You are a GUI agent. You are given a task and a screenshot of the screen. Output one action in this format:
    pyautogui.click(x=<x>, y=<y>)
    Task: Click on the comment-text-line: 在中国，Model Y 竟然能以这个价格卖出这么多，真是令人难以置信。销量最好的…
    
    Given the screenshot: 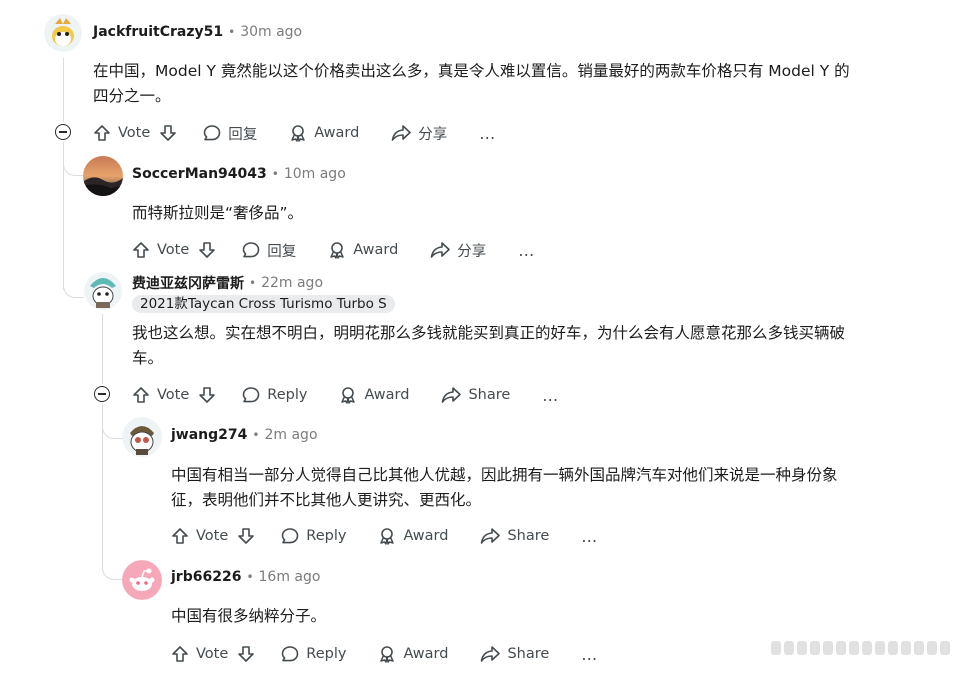 What is the action you would take?
    pyautogui.click(x=471, y=71)
    